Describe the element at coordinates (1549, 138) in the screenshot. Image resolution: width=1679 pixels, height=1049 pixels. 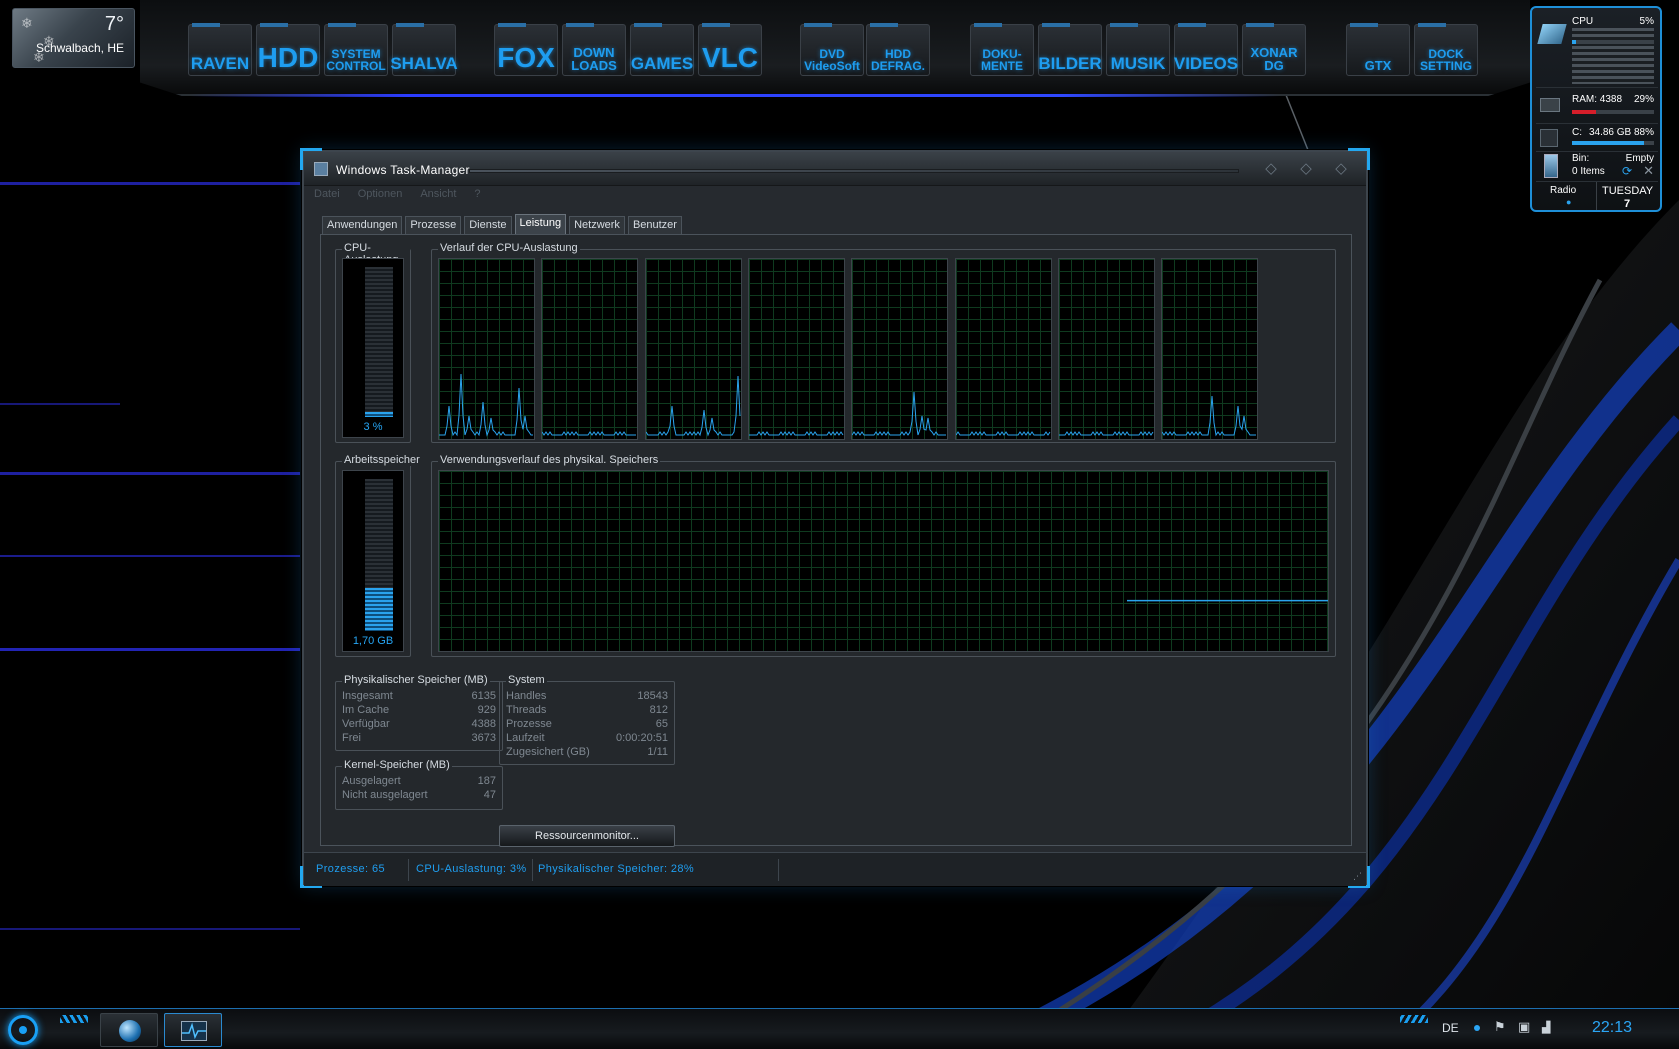
I see `drive-icon` at that location.